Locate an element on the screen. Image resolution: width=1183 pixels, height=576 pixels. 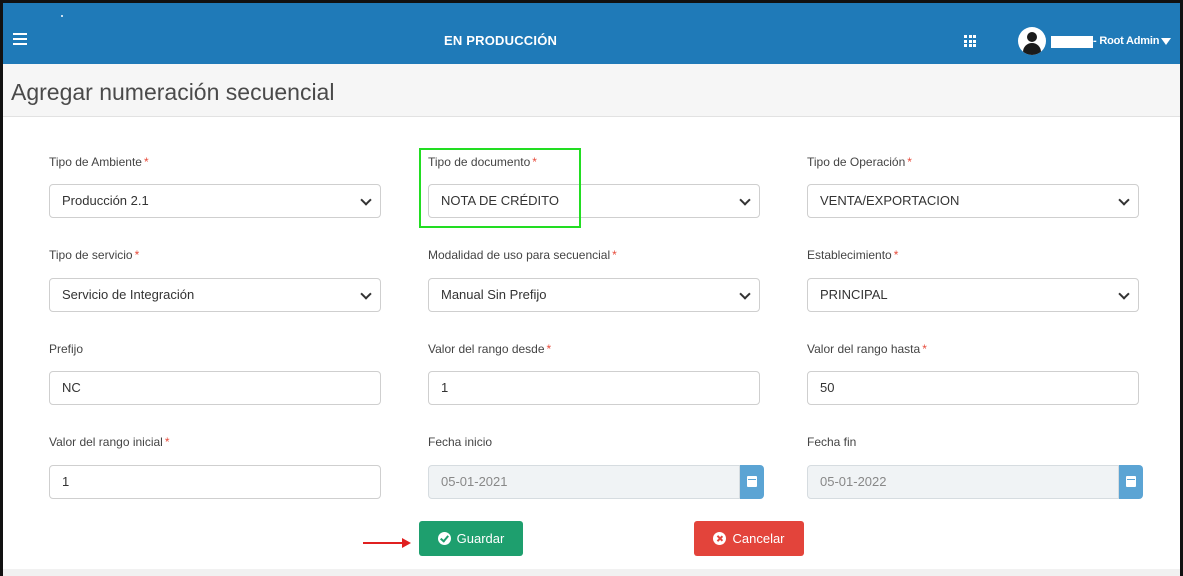
select-tipo-servicio: Servicio de Integración is located at coordinates (215, 295).